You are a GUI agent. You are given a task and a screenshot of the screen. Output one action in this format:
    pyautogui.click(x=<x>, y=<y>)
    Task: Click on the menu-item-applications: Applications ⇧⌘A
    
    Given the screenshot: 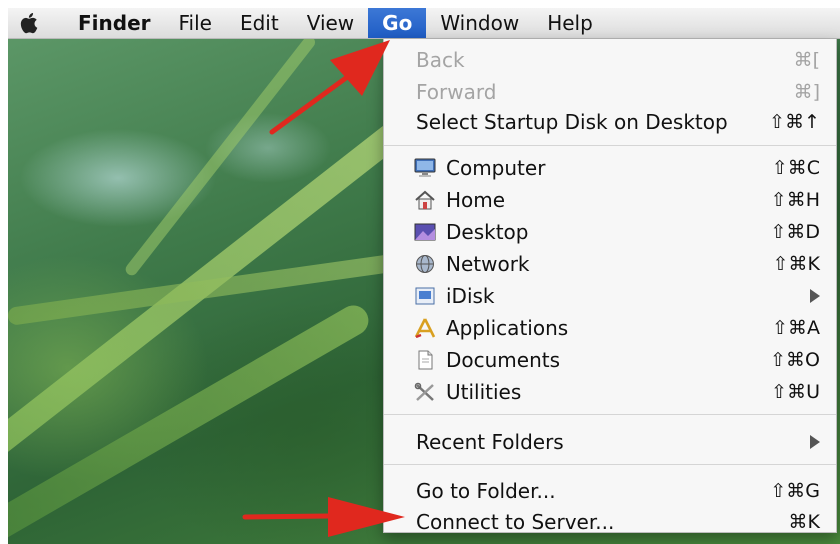 What is the action you would take?
    pyautogui.click(x=610, y=328)
    